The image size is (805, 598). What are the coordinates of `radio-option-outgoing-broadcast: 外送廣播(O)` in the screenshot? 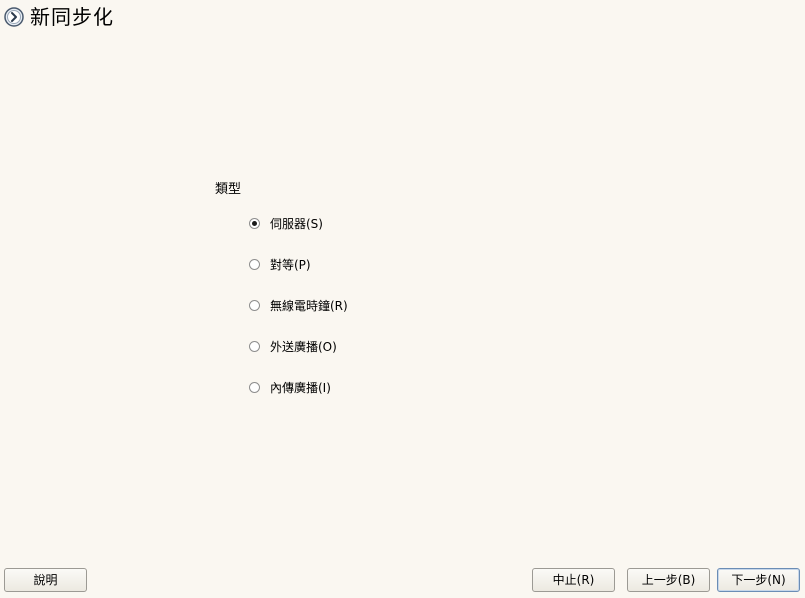 It's located at (298, 346).